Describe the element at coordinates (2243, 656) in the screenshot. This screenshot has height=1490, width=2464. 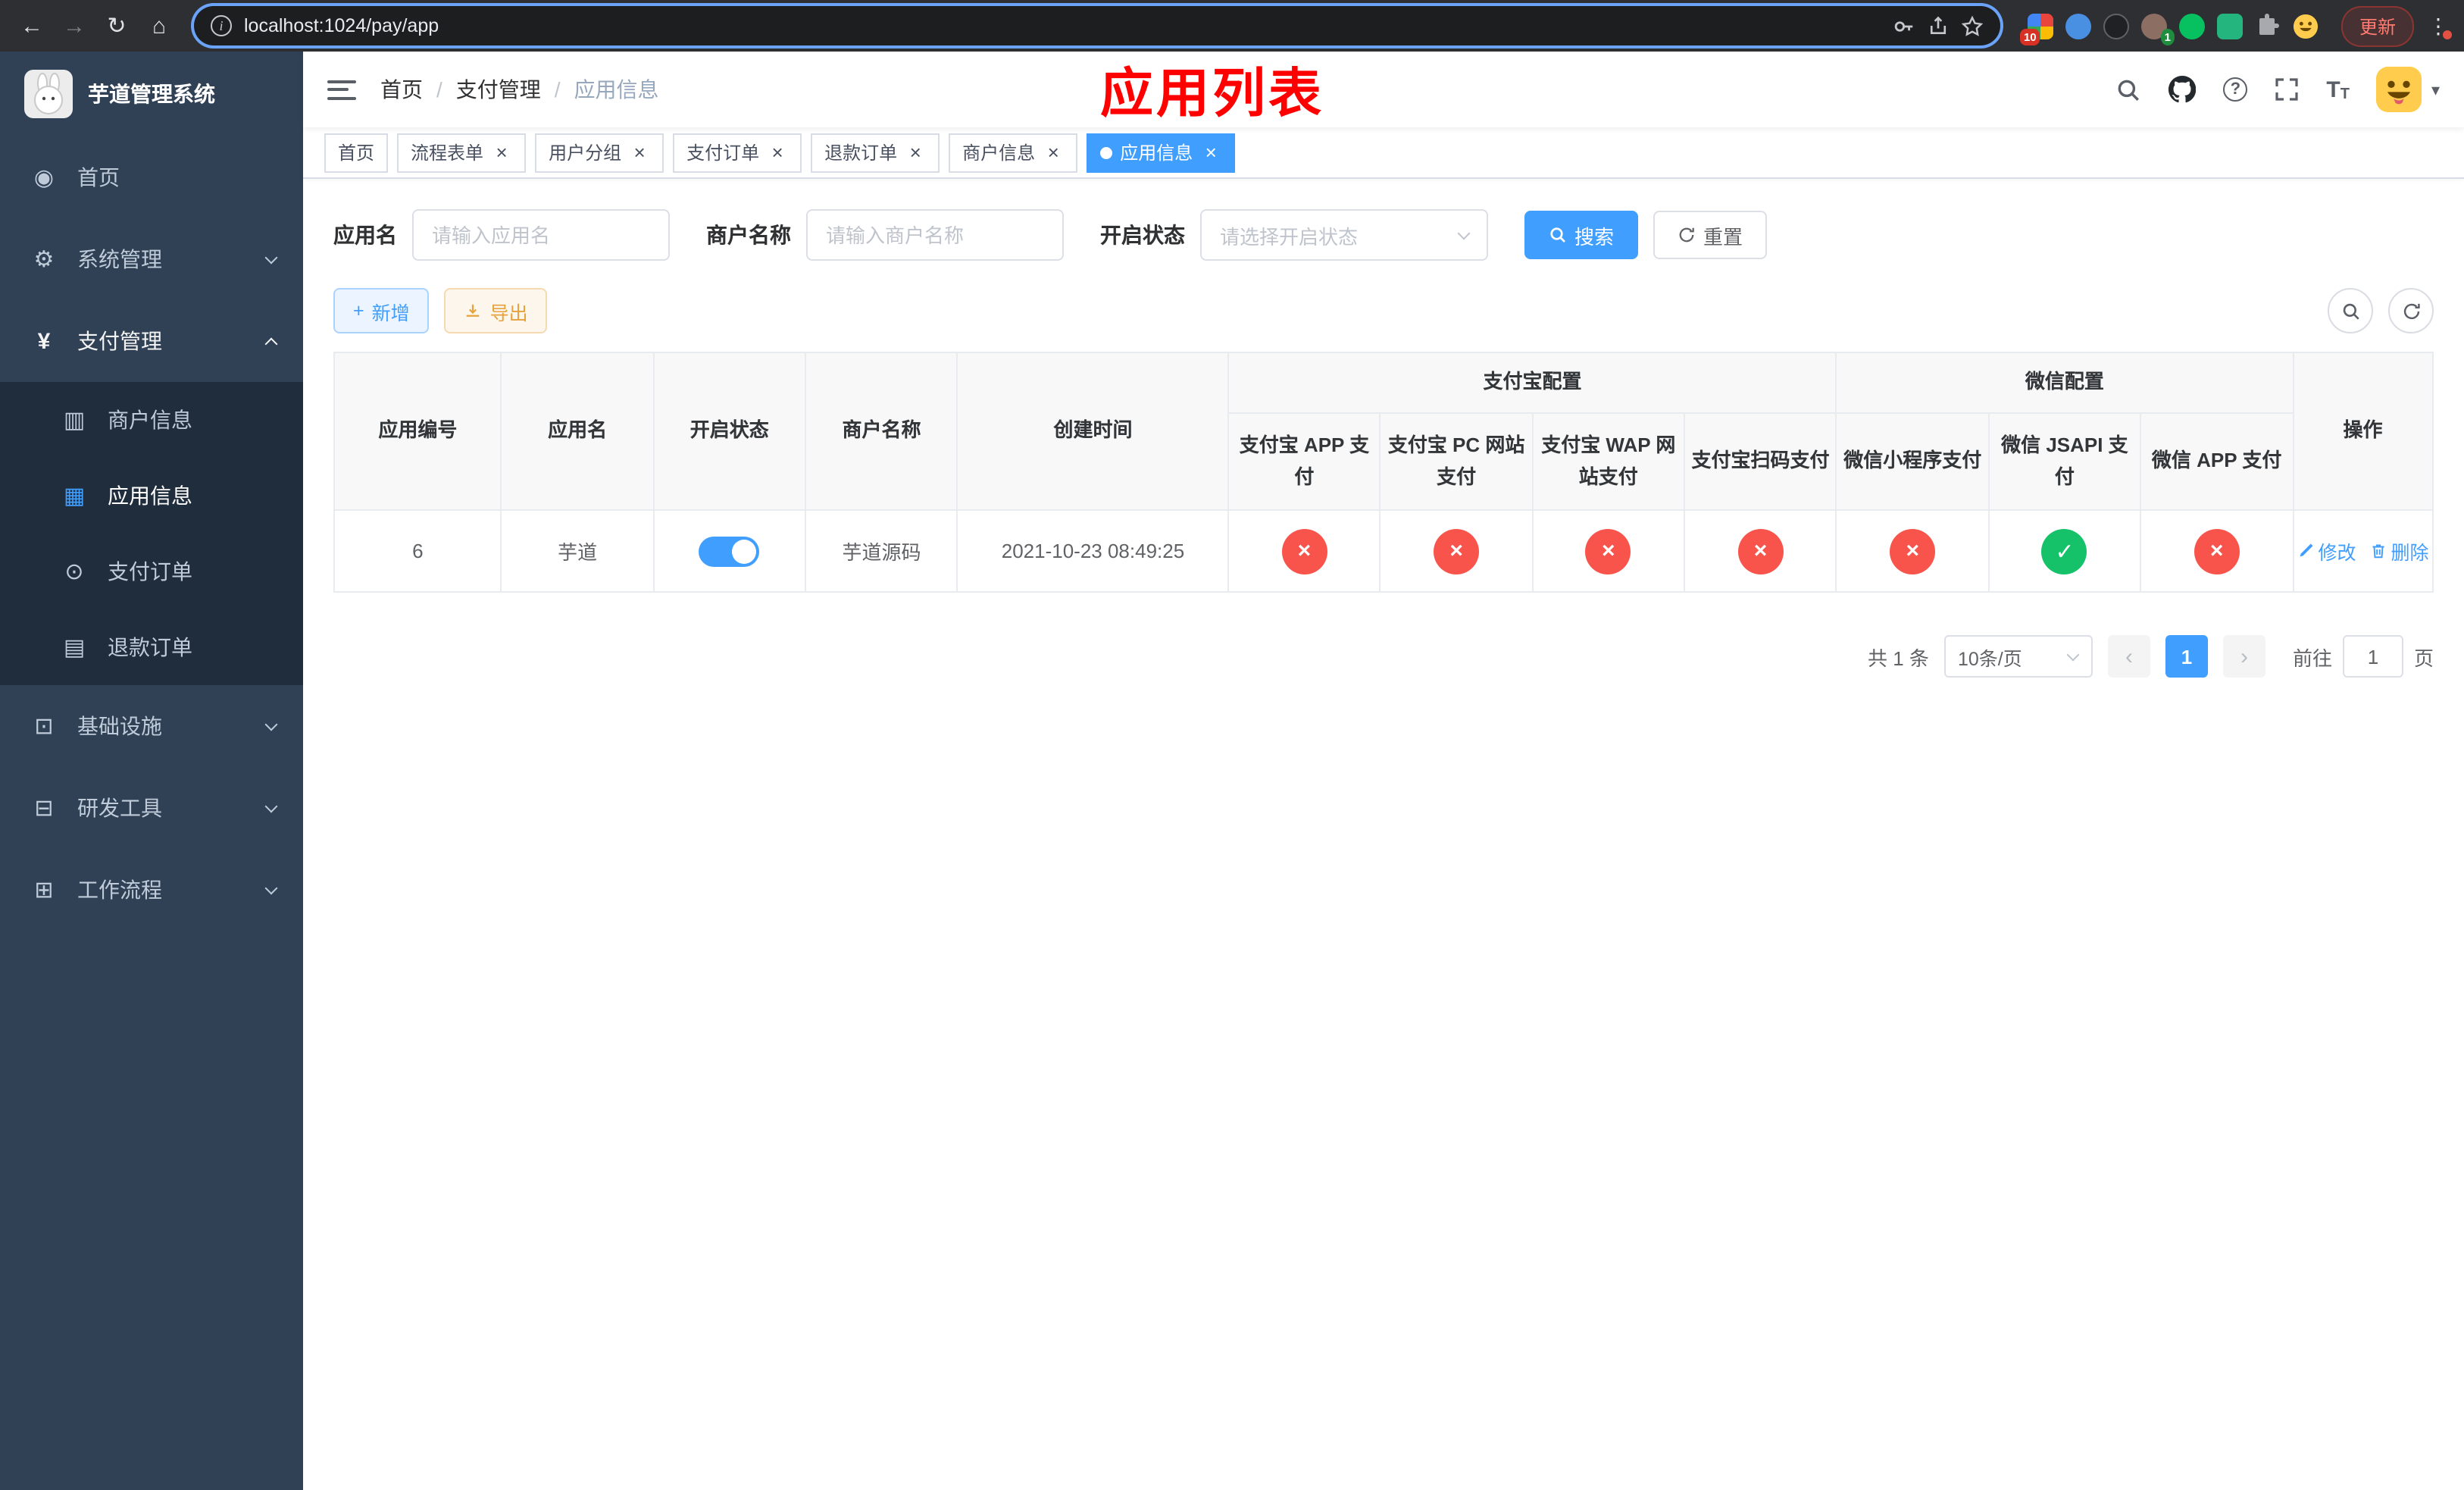
I see `next-page-button: ›` at that location.